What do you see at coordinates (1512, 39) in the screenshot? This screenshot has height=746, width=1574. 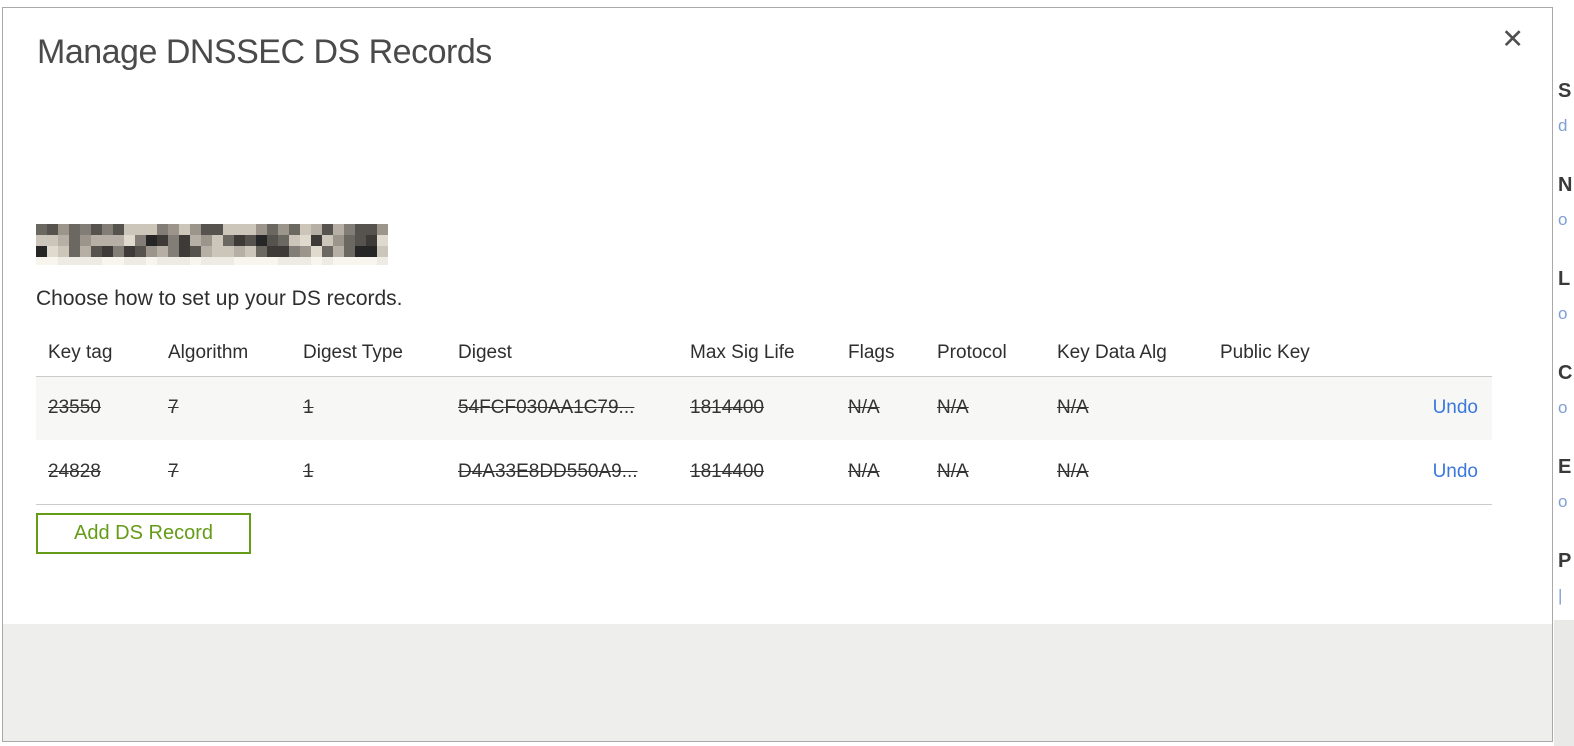 I see `close-icon: ✕` at bounding box center [1512, 39].